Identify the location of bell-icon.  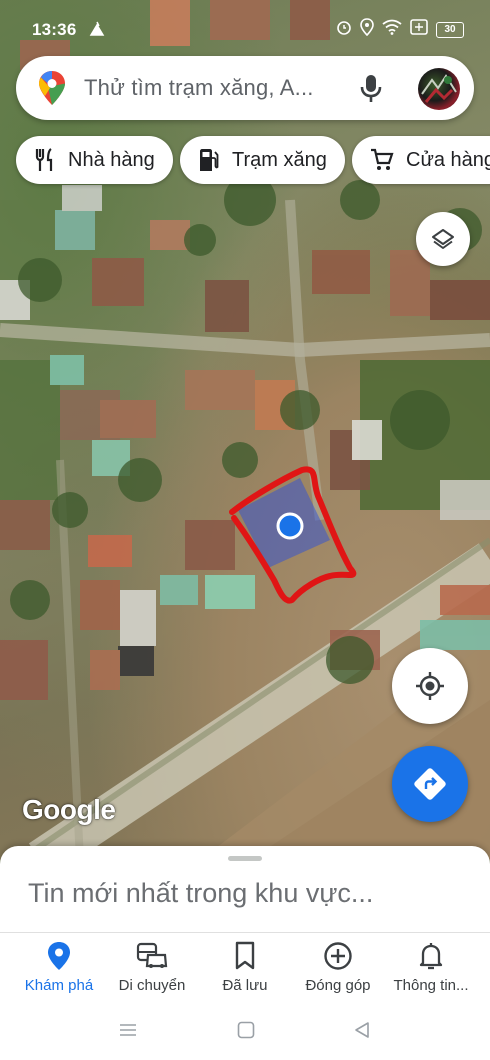
(431, 956).